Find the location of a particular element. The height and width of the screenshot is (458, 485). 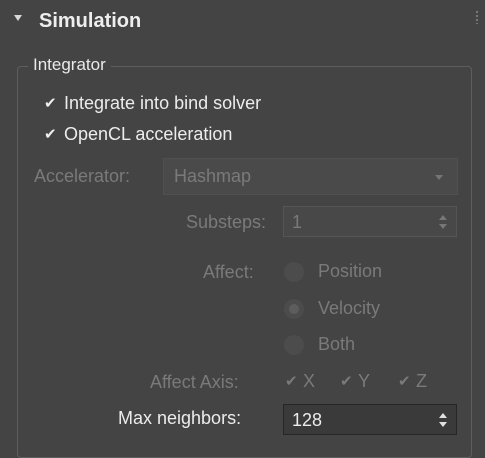

axis-z-label: Z is located at coordinates (421, 381).